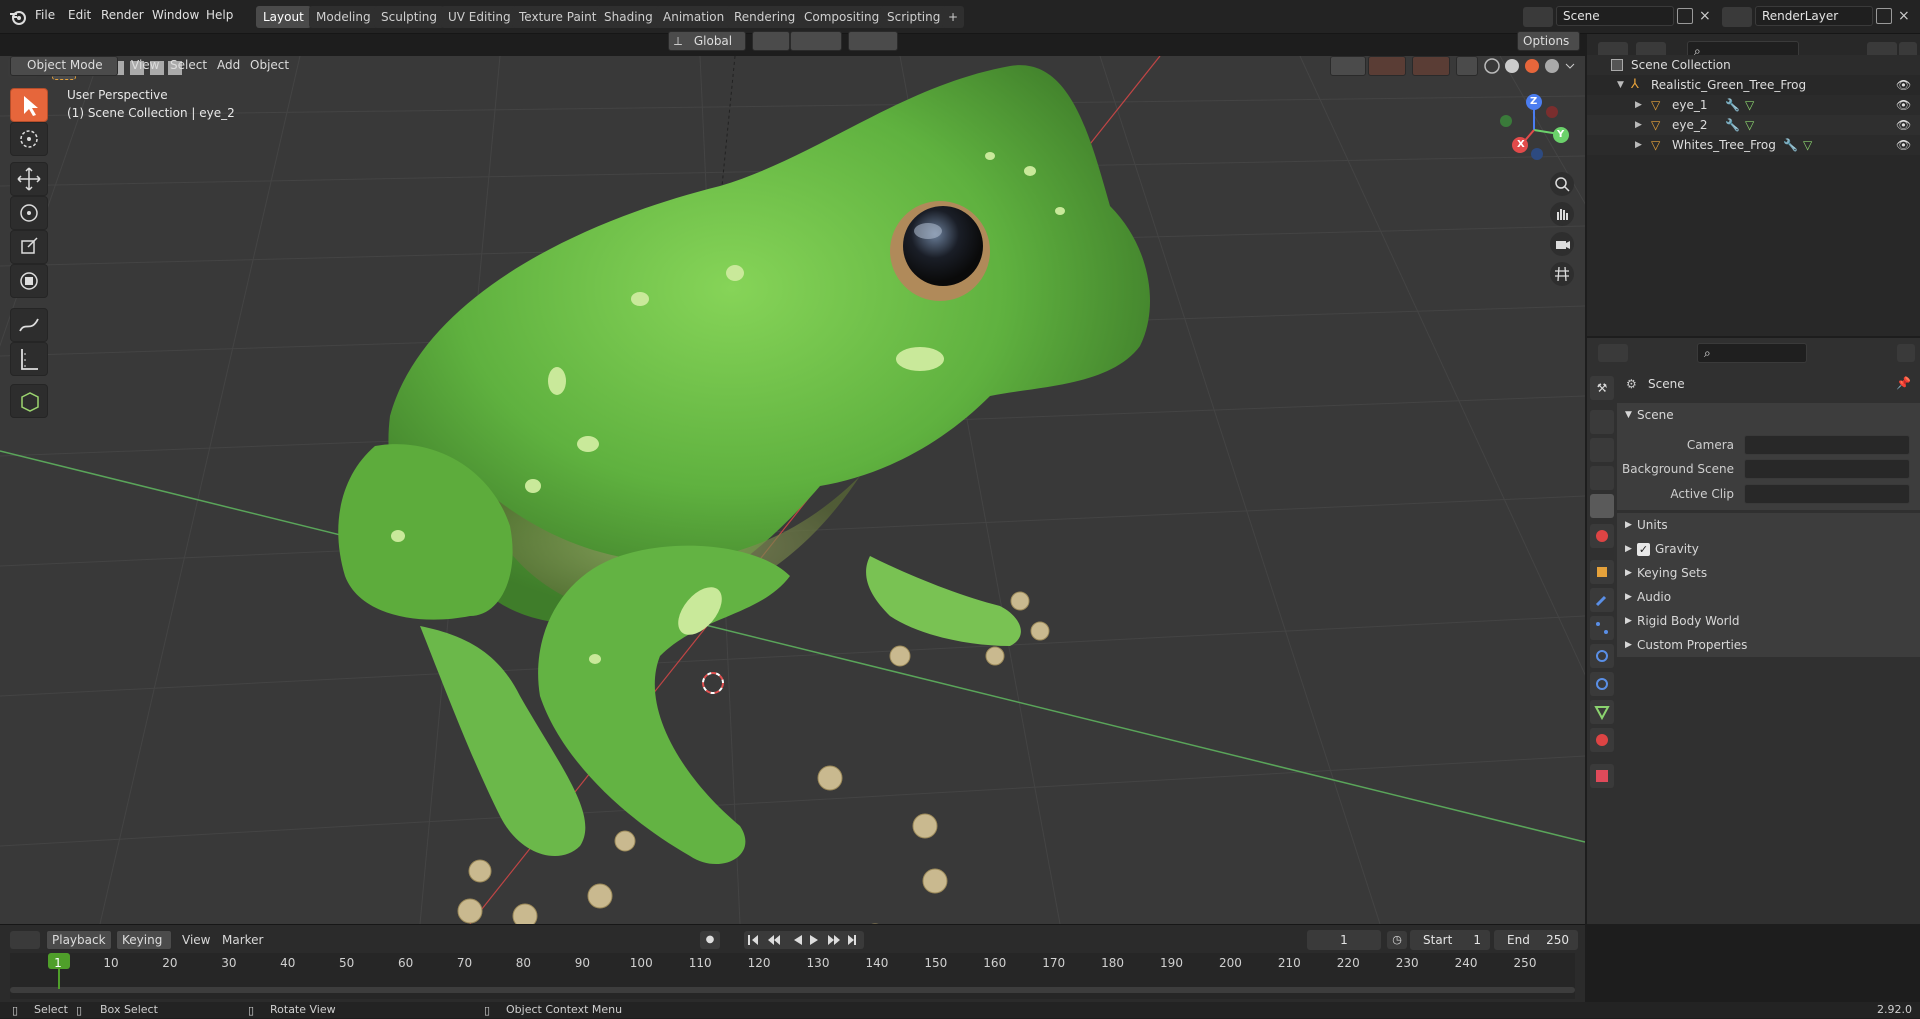  I want to click on add-cube-tool, so click(29, 401).